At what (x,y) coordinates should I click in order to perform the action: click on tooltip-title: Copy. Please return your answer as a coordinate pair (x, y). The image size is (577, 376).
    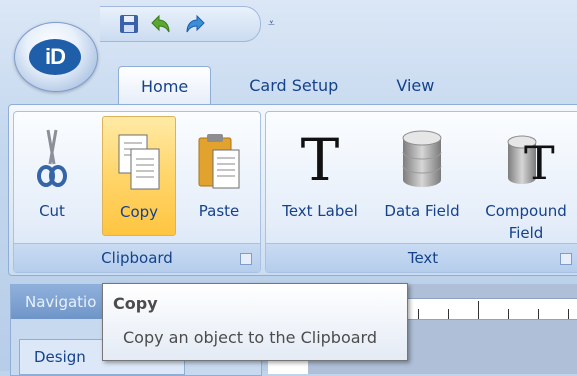
    Looking at the image, I should click on (135, 303).